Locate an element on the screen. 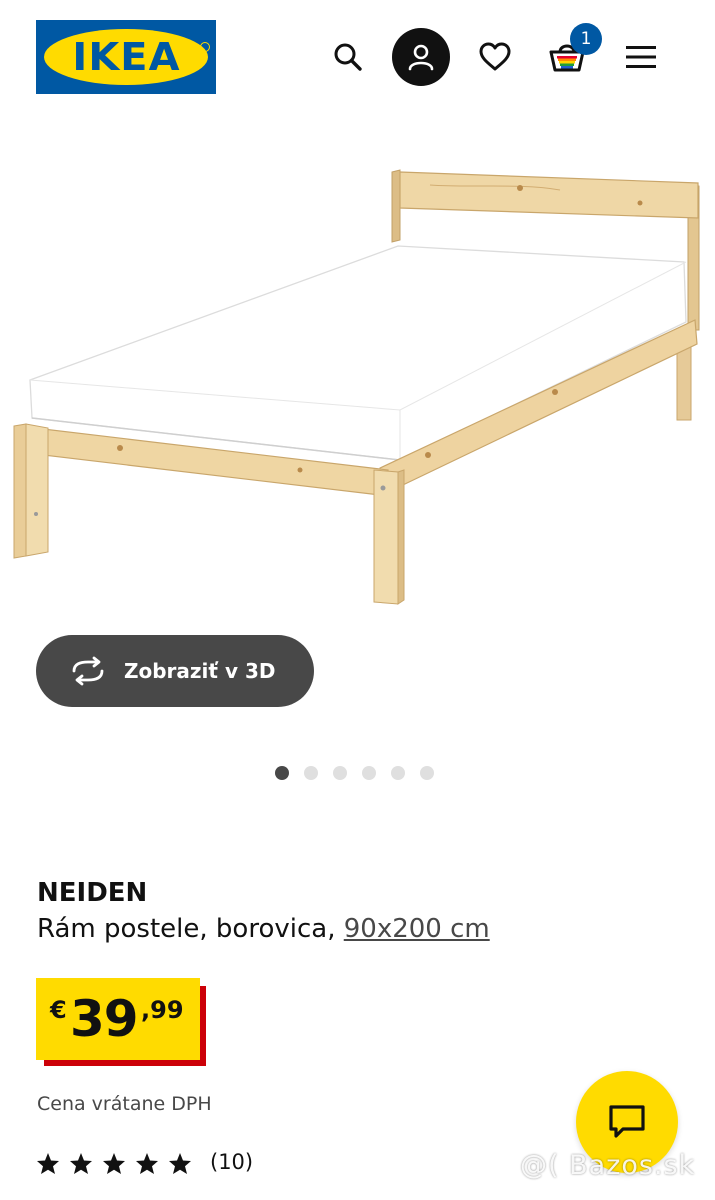  profile-button is located at coordinates (421, 57).